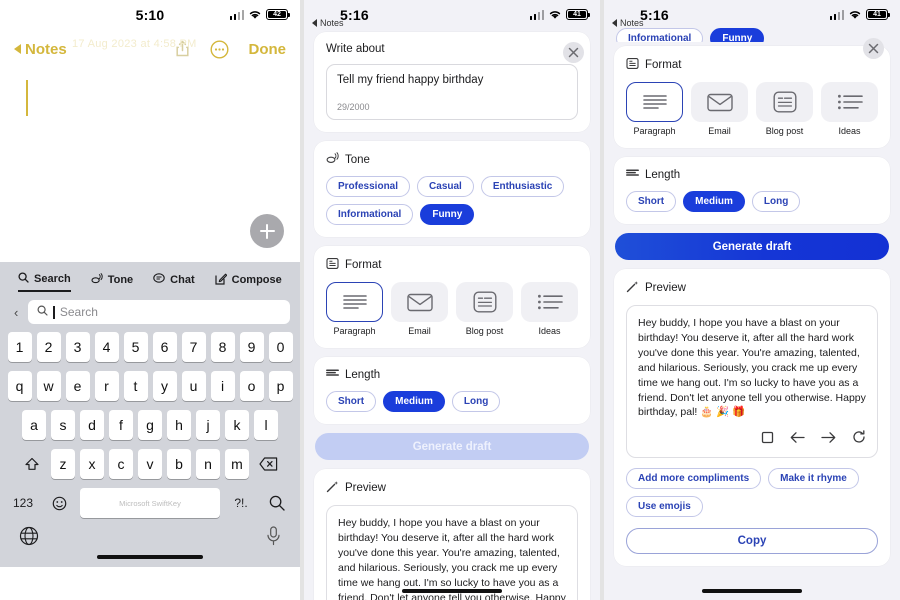 The image size is (900, 600). I want to click on chevron-left-icon: ‹, so click(16, 312).